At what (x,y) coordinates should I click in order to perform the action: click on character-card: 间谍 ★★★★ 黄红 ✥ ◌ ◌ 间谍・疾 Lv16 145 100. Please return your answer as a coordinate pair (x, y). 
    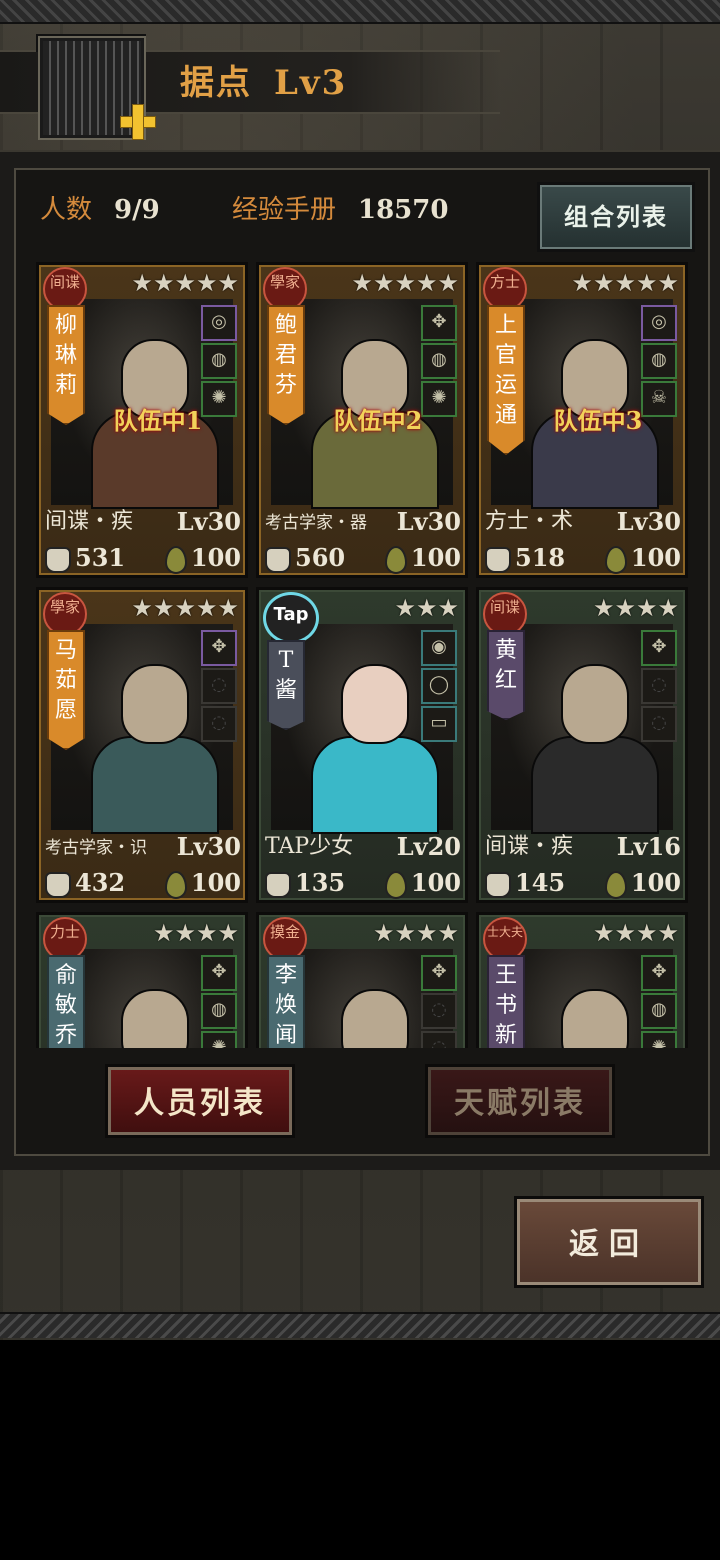
    Looking at the image, I should click on (582, 745).